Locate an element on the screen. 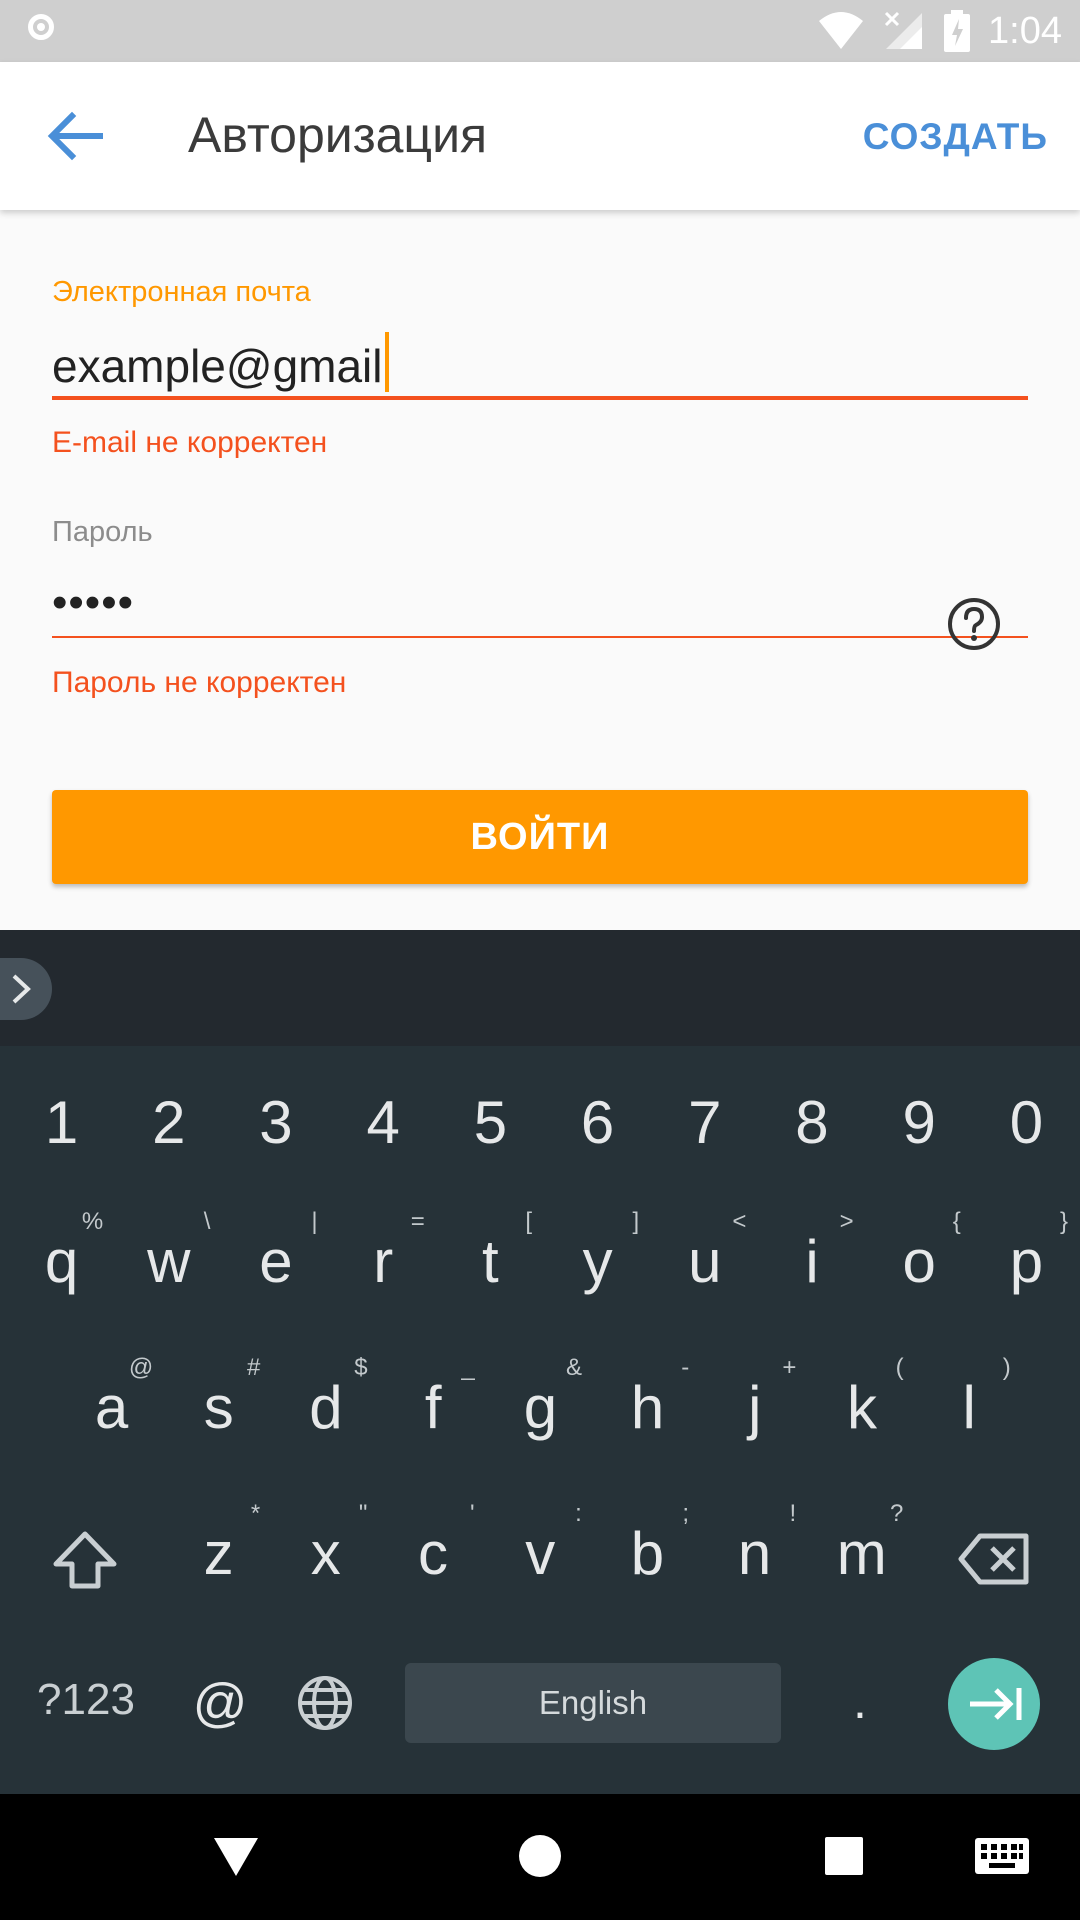 The width and height of the screenshot is (1080, 1920). key-label: f is located at coordinates (433, 1407).